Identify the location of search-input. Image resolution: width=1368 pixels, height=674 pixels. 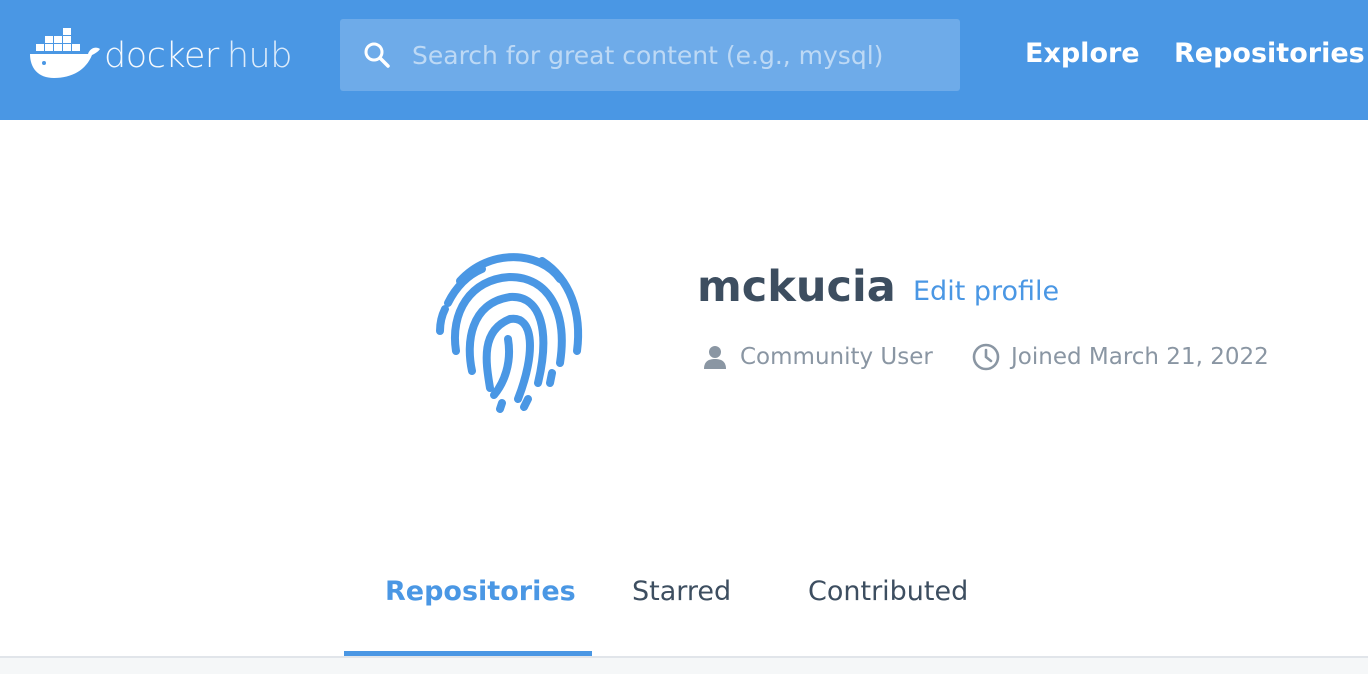
(682, 55).